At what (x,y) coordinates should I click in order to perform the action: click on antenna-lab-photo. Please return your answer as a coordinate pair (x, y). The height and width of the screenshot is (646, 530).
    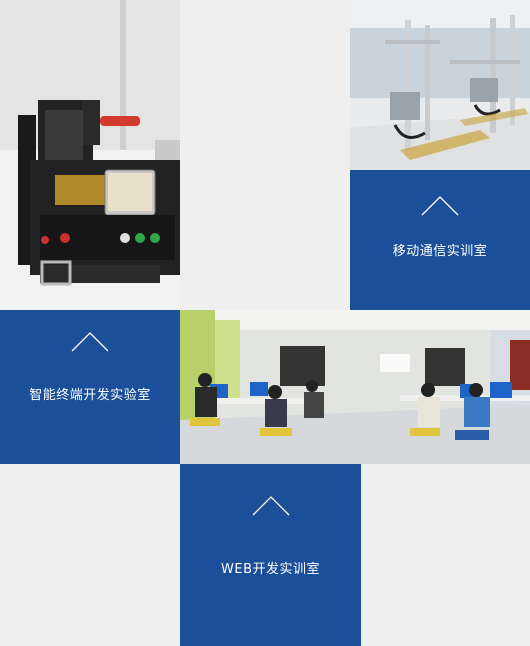
    Looking at the image, I should click on (440, 85).